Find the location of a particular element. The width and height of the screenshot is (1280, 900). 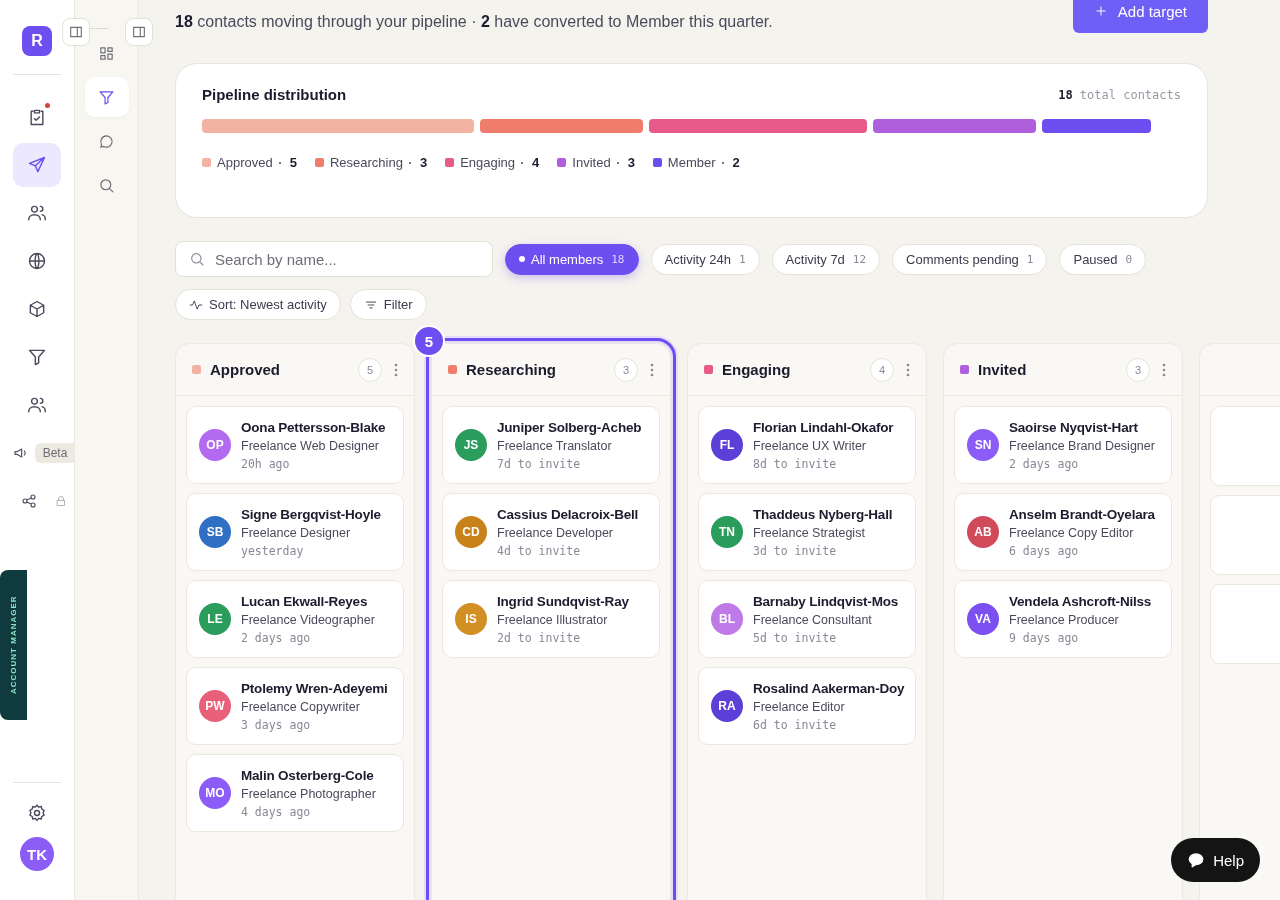

share-icon is located at coordinates (29, 501).